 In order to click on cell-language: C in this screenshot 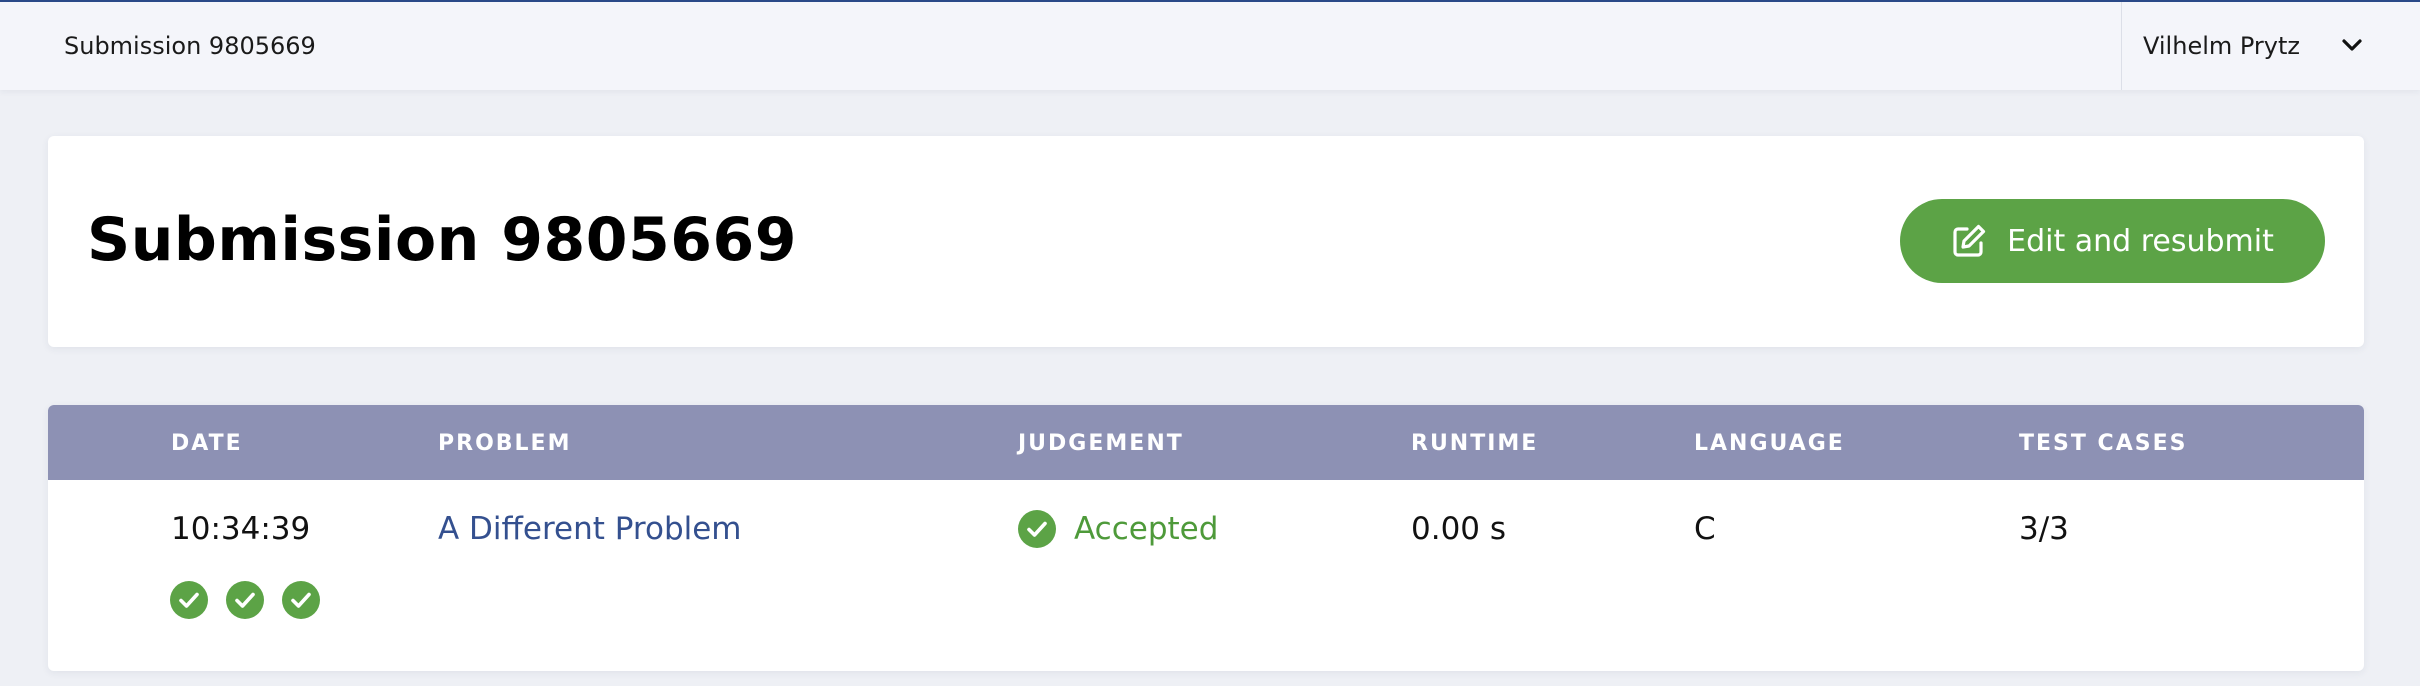, I will do `click(1705, 529)`.